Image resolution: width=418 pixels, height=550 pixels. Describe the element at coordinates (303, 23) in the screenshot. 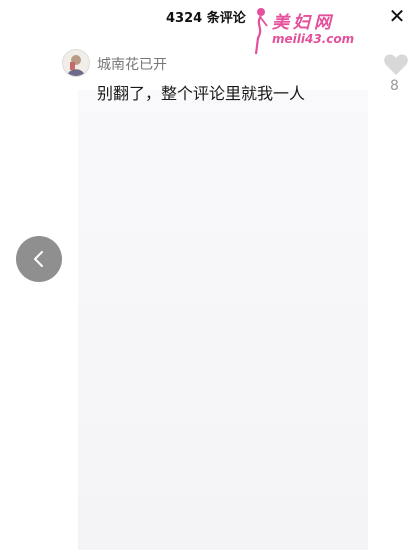

I see `watermark-text: 美妇网` at that location.